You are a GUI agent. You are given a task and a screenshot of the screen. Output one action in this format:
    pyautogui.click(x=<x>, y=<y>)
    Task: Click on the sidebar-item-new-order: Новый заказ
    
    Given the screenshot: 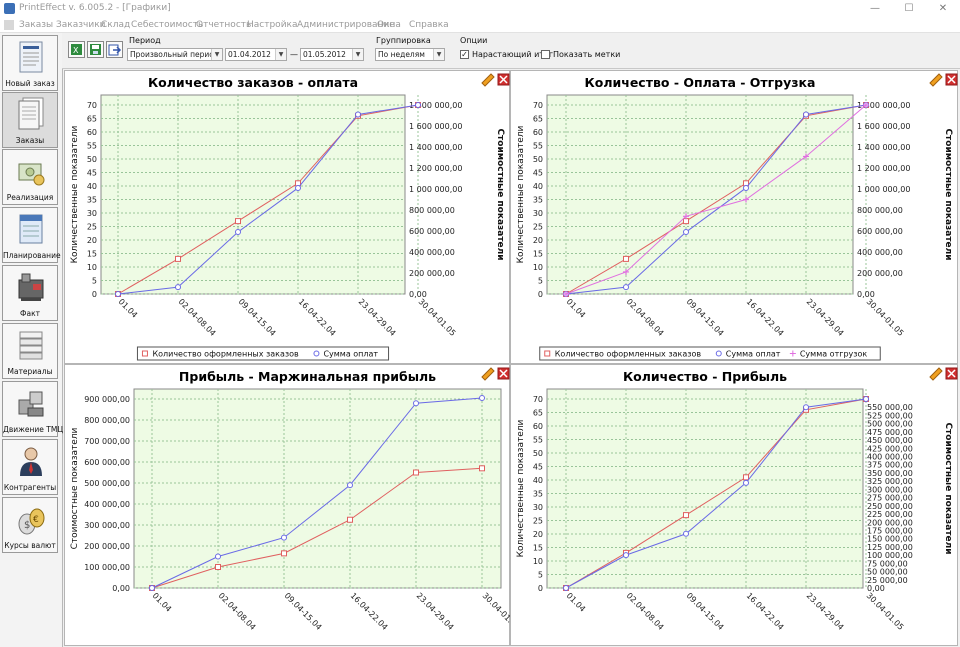 What is the action you would take?
    pyautogui.click(x=30, y=63)
    